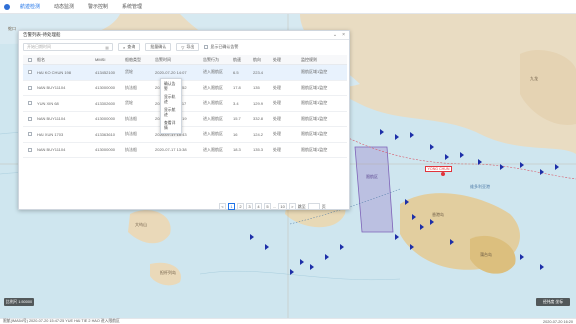 This screenshot has height=324, width=576. Describe the element at coordinates (30, 59) in the screenshot. I see `select-all-checkbox` at that location.